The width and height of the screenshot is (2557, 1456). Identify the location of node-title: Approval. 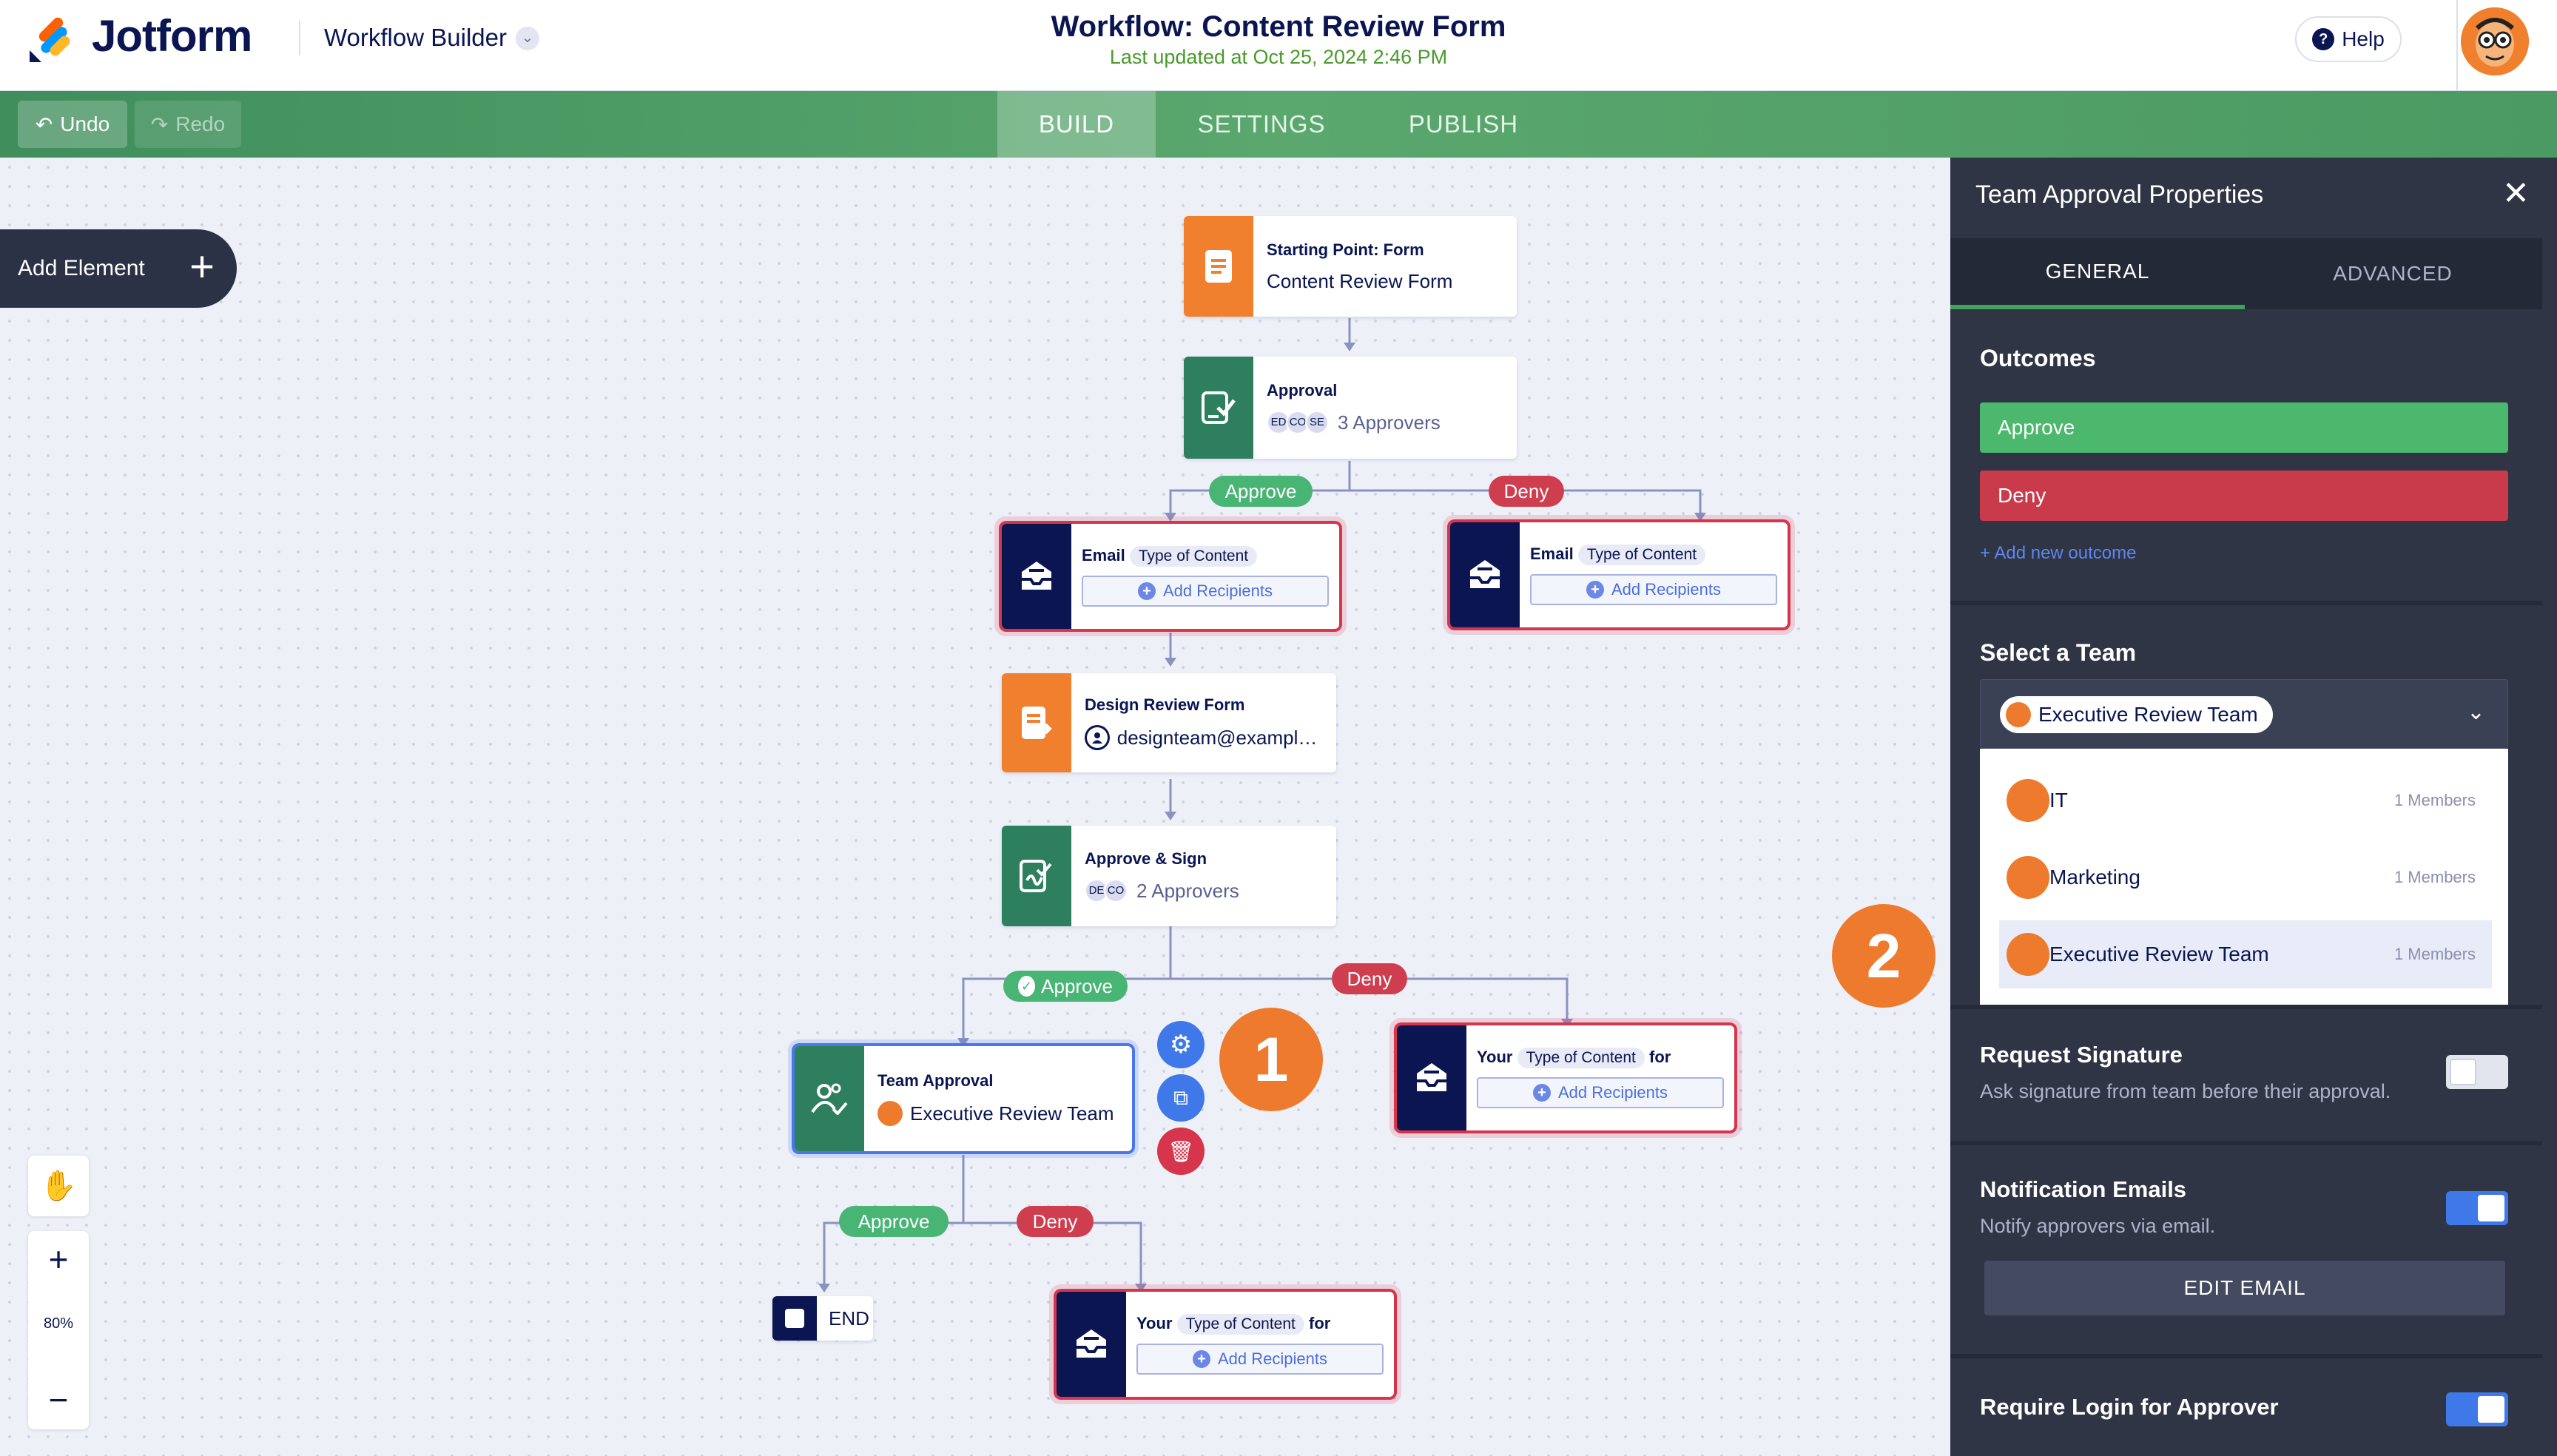
(1303, 391).